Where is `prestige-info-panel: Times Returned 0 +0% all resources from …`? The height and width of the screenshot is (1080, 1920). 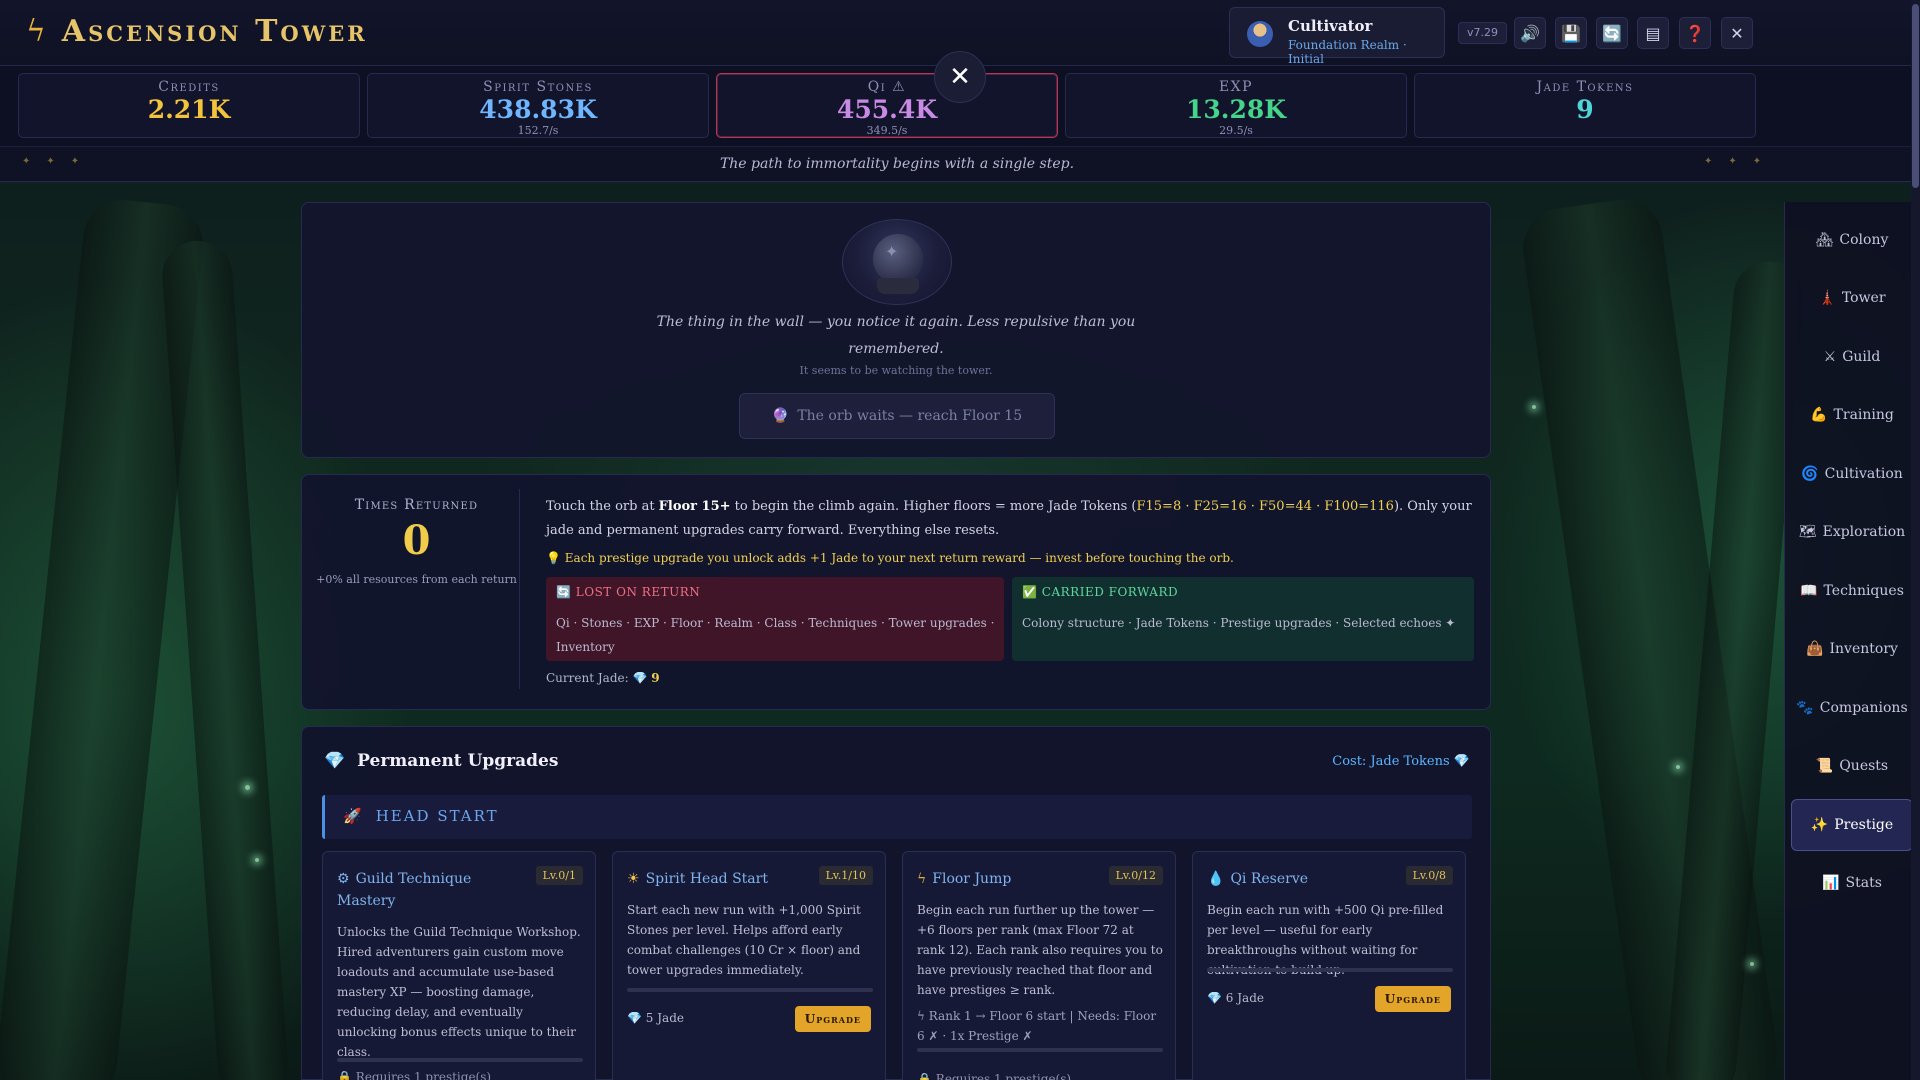 prestige-info-panel: Times Returned 0 +0% all resources from … is located at coordinates (896, 592).